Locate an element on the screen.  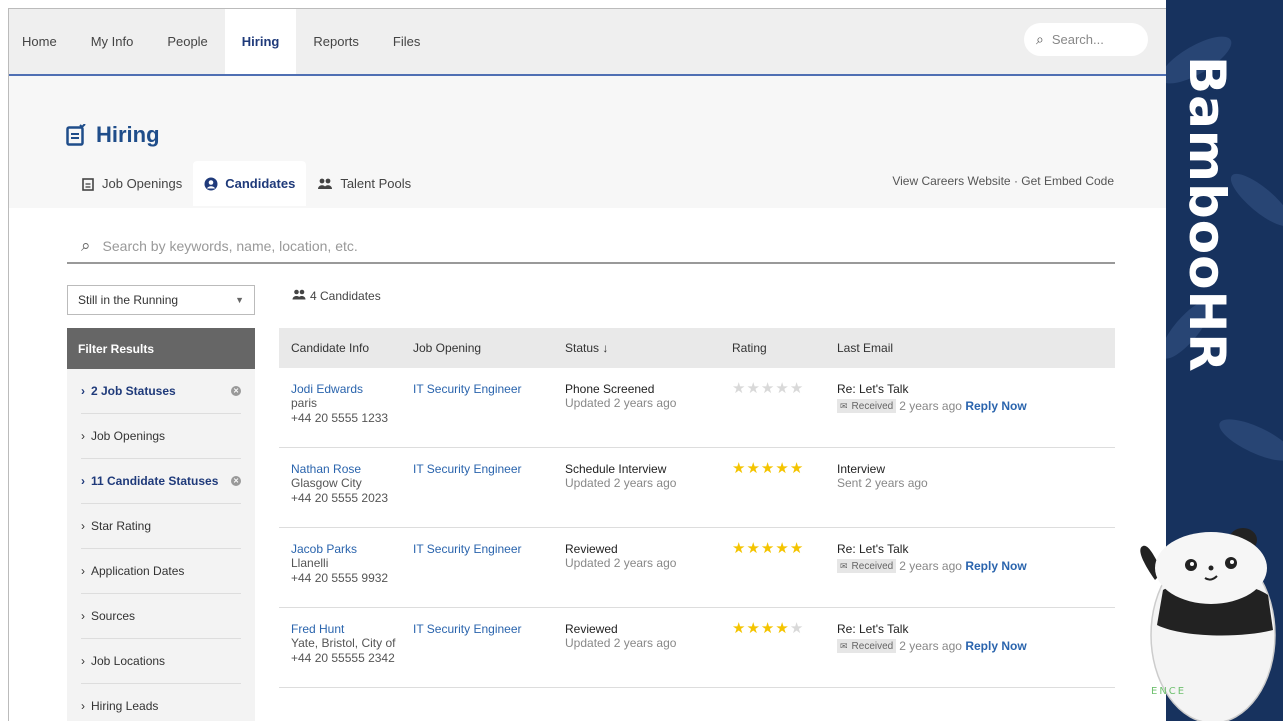
tab-job-openings: Job Openings is located at coordinates (132, 183).